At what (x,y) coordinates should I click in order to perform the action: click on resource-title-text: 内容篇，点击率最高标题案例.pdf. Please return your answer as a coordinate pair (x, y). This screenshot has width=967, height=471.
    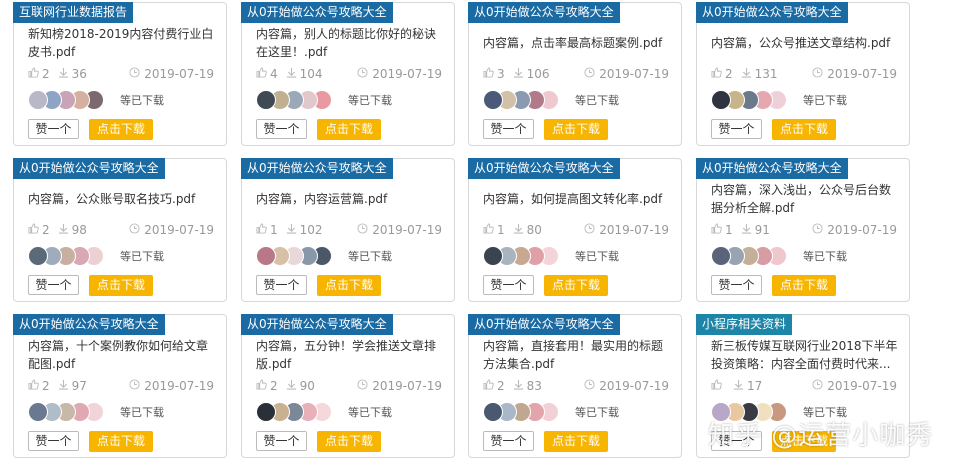
    Looking at the image, I should click on (572, 43).